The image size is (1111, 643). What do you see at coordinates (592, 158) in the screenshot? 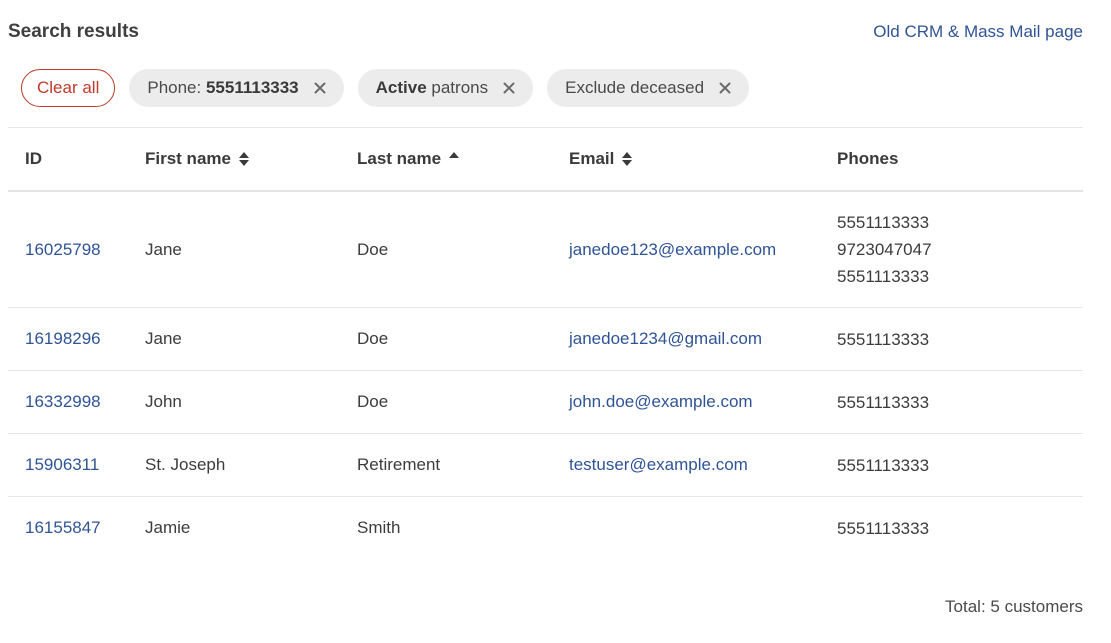
I see `column-label: Email` at bounding box center [592, 158].